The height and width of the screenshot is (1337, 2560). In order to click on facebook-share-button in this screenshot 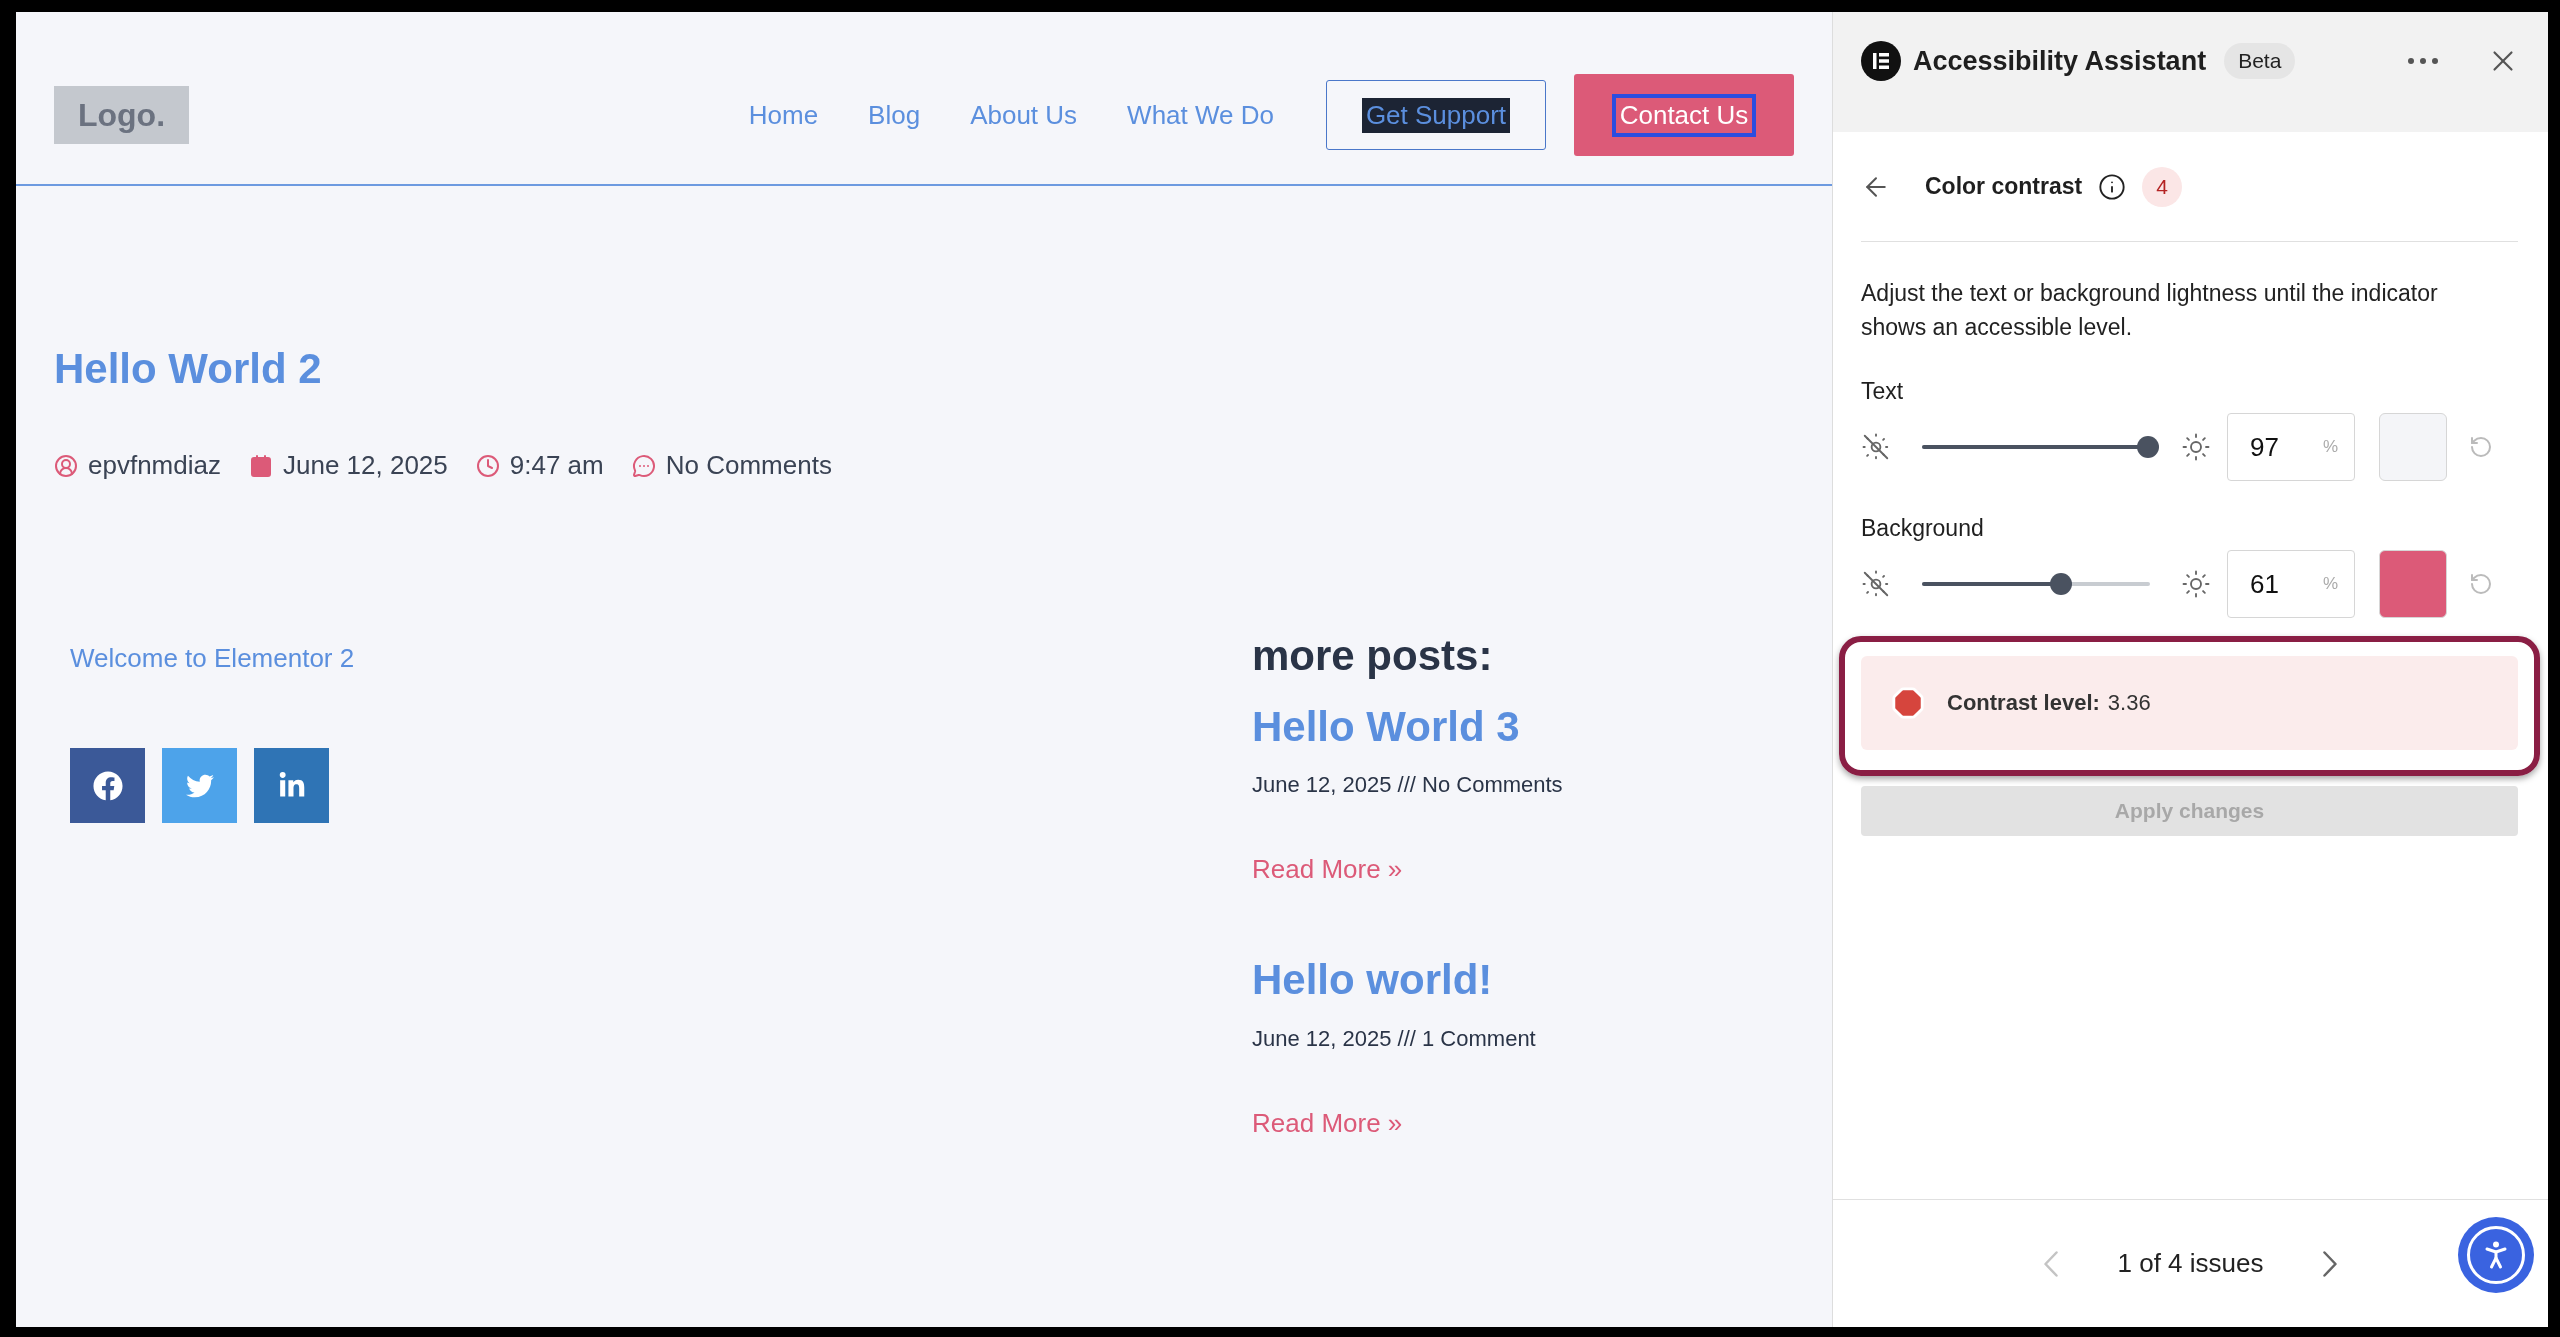, I will do `click(107, 786)`.